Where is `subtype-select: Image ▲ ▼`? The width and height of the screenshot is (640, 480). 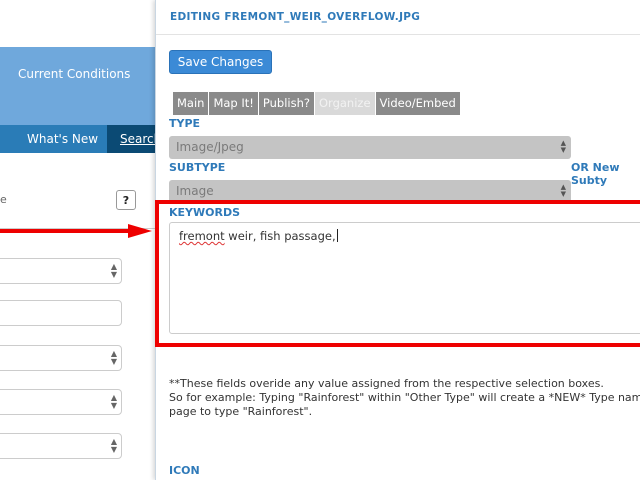
subtype-select: Image ▲ ▼ is located at coordinates (370, 191).